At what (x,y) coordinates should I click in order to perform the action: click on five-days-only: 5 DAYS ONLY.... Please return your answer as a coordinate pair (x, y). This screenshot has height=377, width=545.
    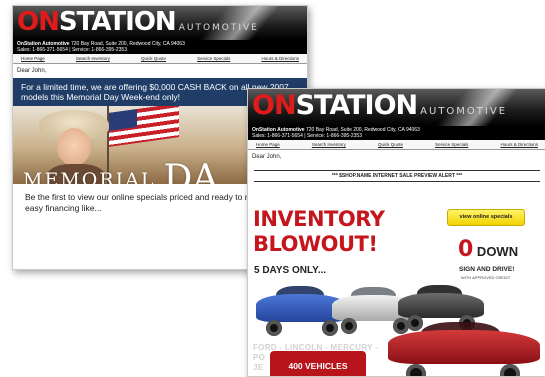
    Looking at the image, I should click on (290, 270).